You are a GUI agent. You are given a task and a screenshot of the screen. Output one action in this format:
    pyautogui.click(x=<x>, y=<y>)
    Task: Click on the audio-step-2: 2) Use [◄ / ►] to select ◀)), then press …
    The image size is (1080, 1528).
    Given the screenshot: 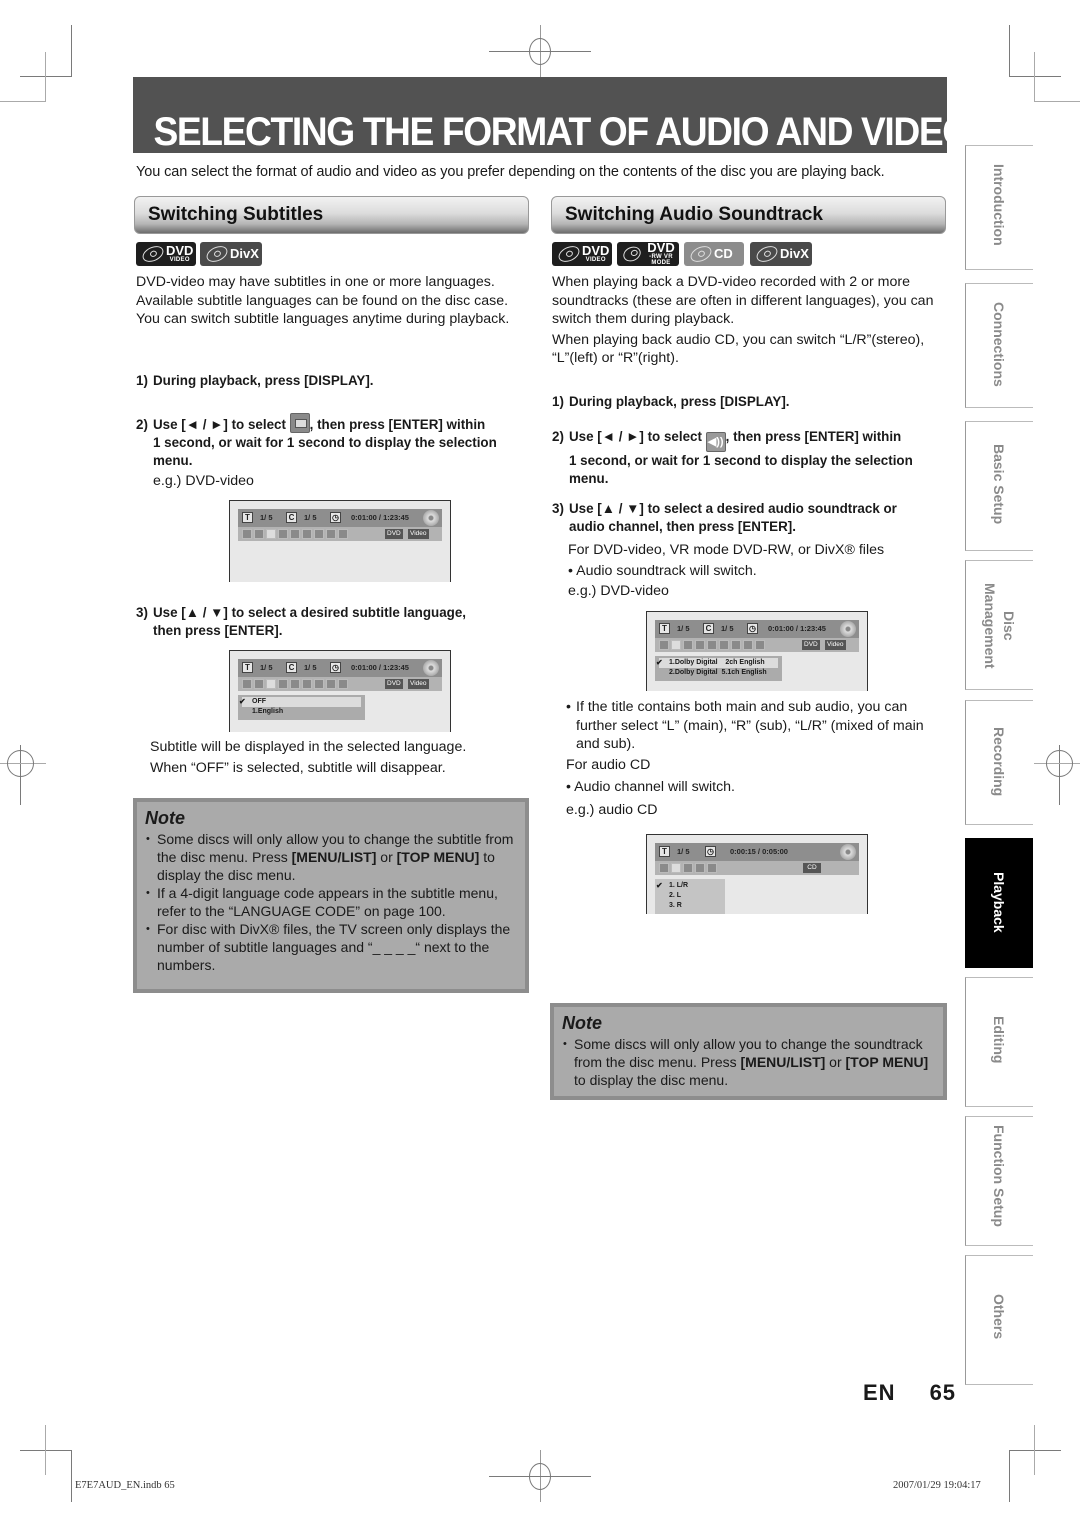 What is the action you would take?
    pyautogui.click(x=732, y=457)
    